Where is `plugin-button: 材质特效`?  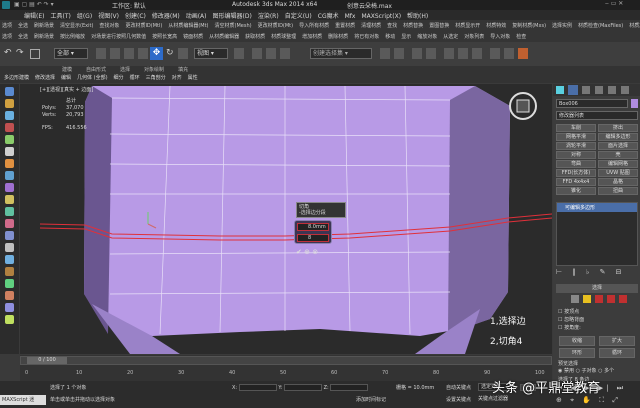
plugin-button: 材质特效 is located at coordinates (496, 25).